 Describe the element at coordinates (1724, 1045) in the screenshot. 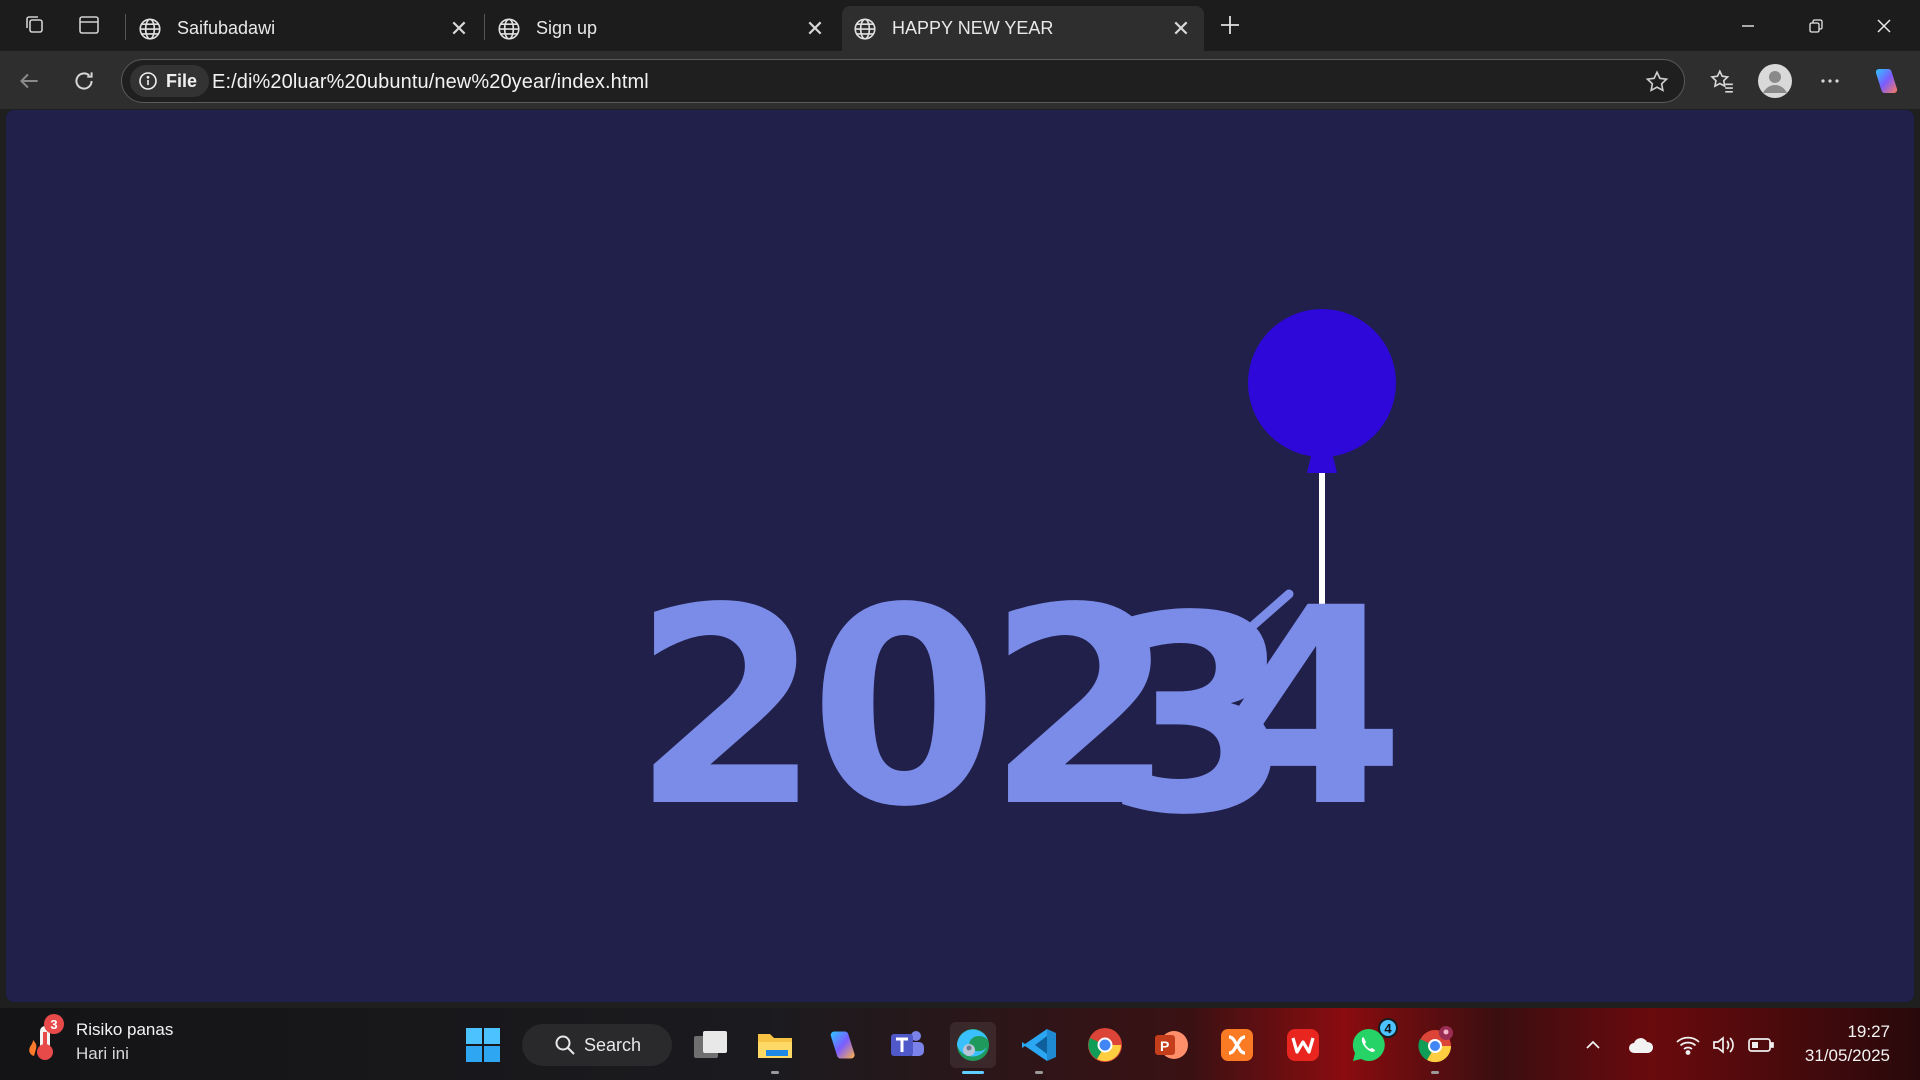

I see `volume-icon` at that location.